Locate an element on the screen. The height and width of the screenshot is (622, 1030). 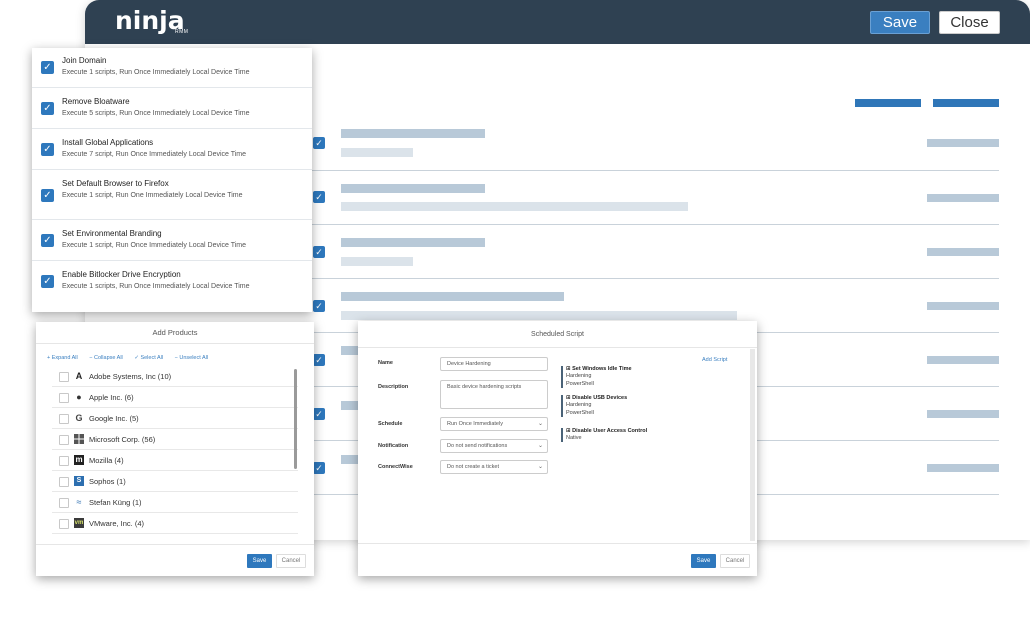
expand-all-link: + Expand All is located at coordinates (65, 358).